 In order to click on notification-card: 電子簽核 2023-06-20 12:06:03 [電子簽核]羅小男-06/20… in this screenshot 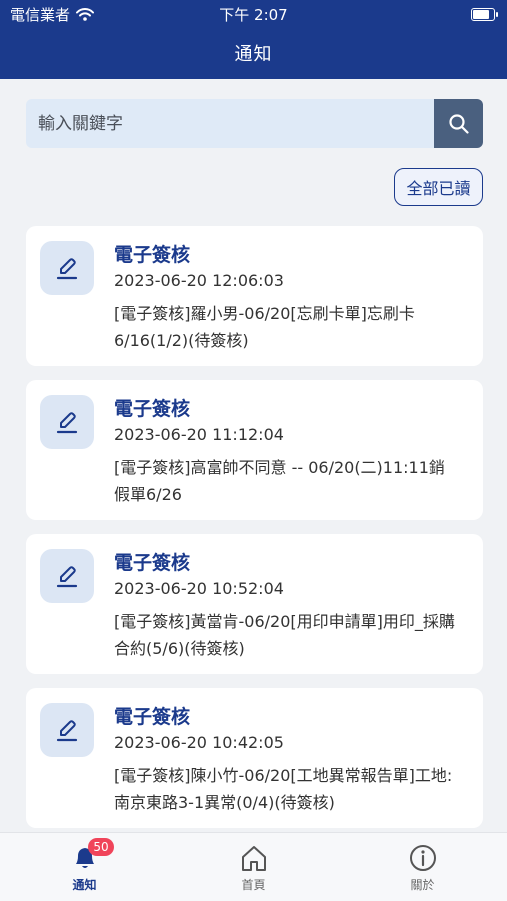, I will do `click(254, 296)`.